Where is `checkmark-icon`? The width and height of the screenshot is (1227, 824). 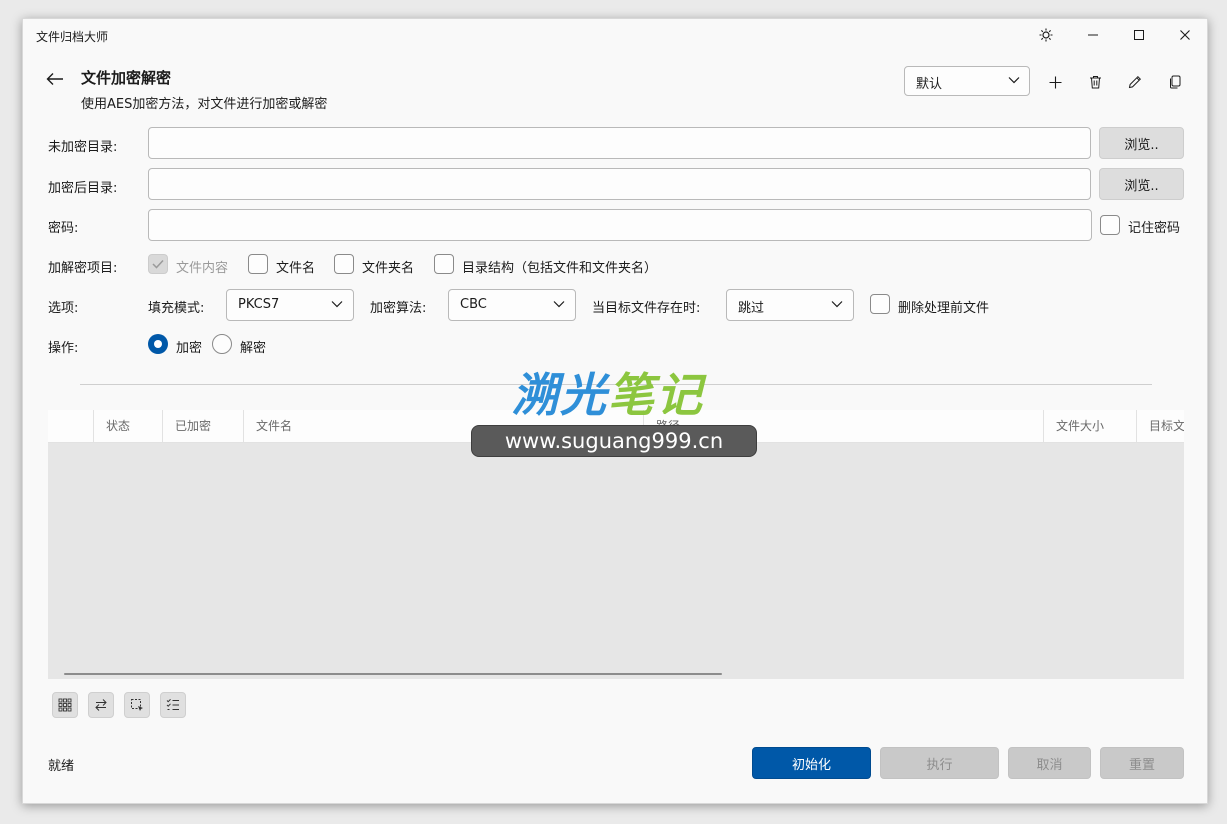 checkmark-icon is located at coordinates (158, 264).